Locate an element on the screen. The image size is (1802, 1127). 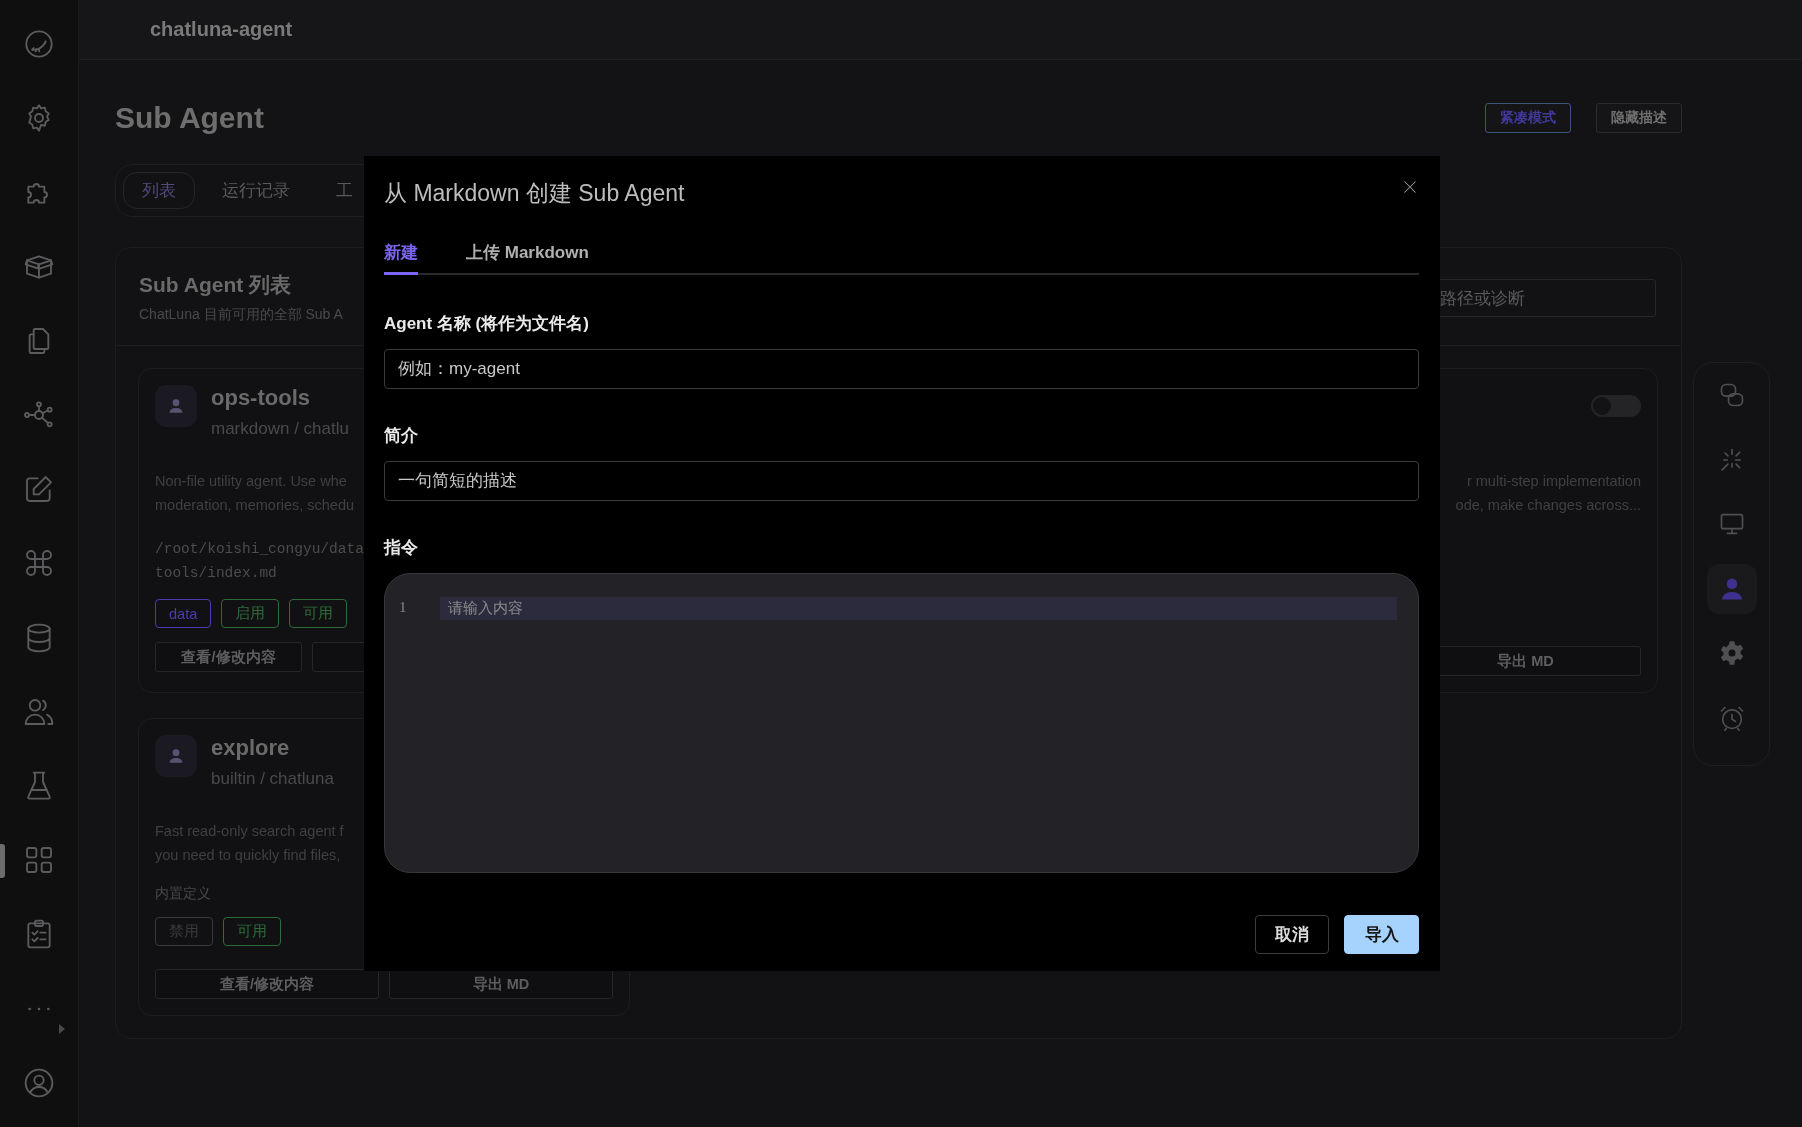
app-title: chatluna-agent is located at coordinates (221, 29).